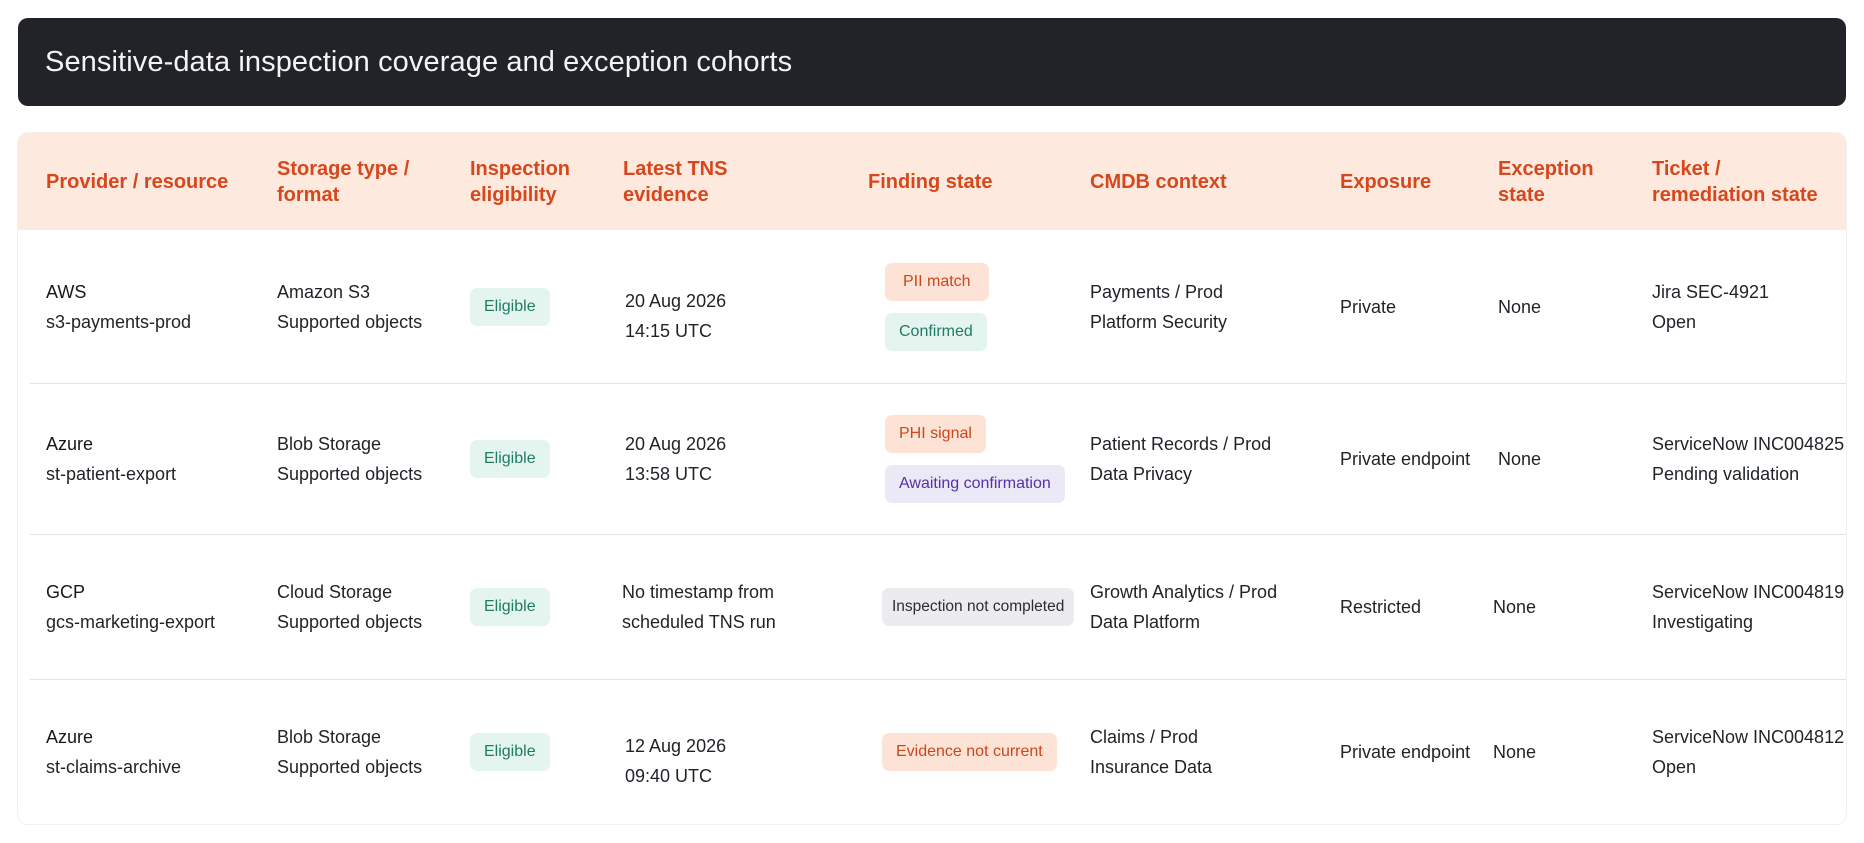 This screenshot has height=843, width=1864. I want to click on ticket-cell: ServiceNow INC004825 Pending validation, so click(1748, 459).